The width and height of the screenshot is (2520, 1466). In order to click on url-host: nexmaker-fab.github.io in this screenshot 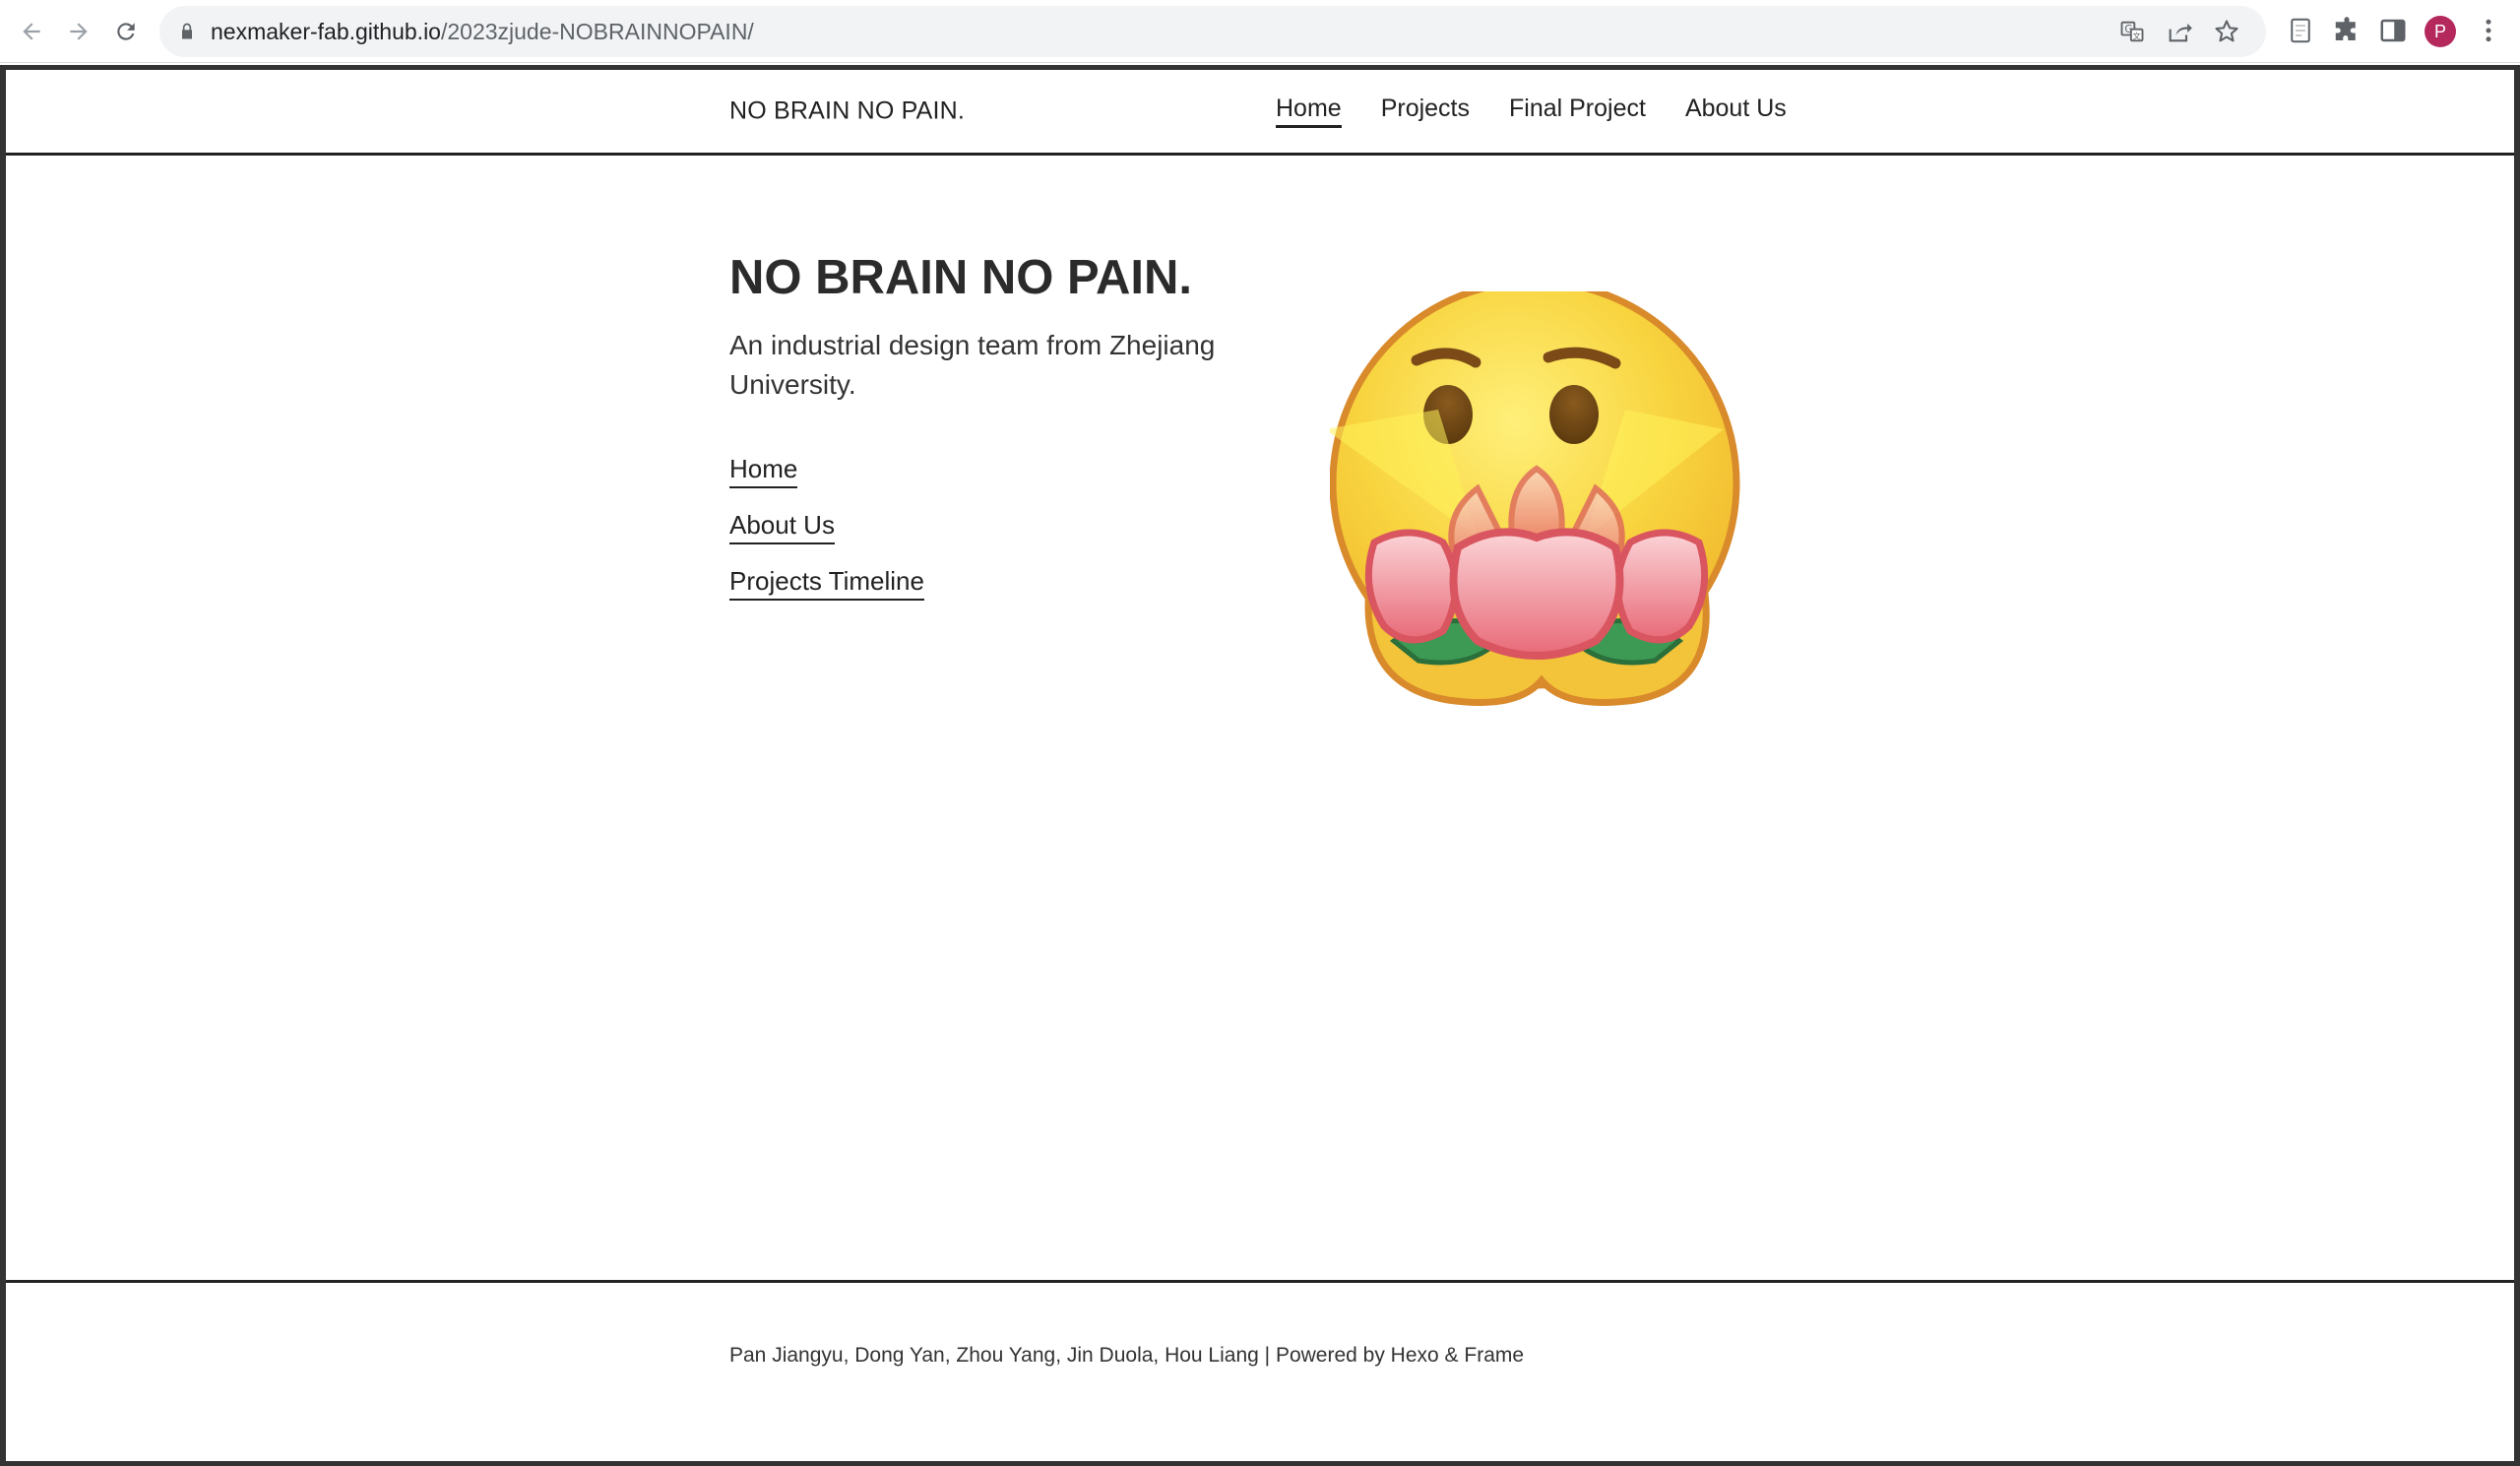, I will do `click(326, 32)`.